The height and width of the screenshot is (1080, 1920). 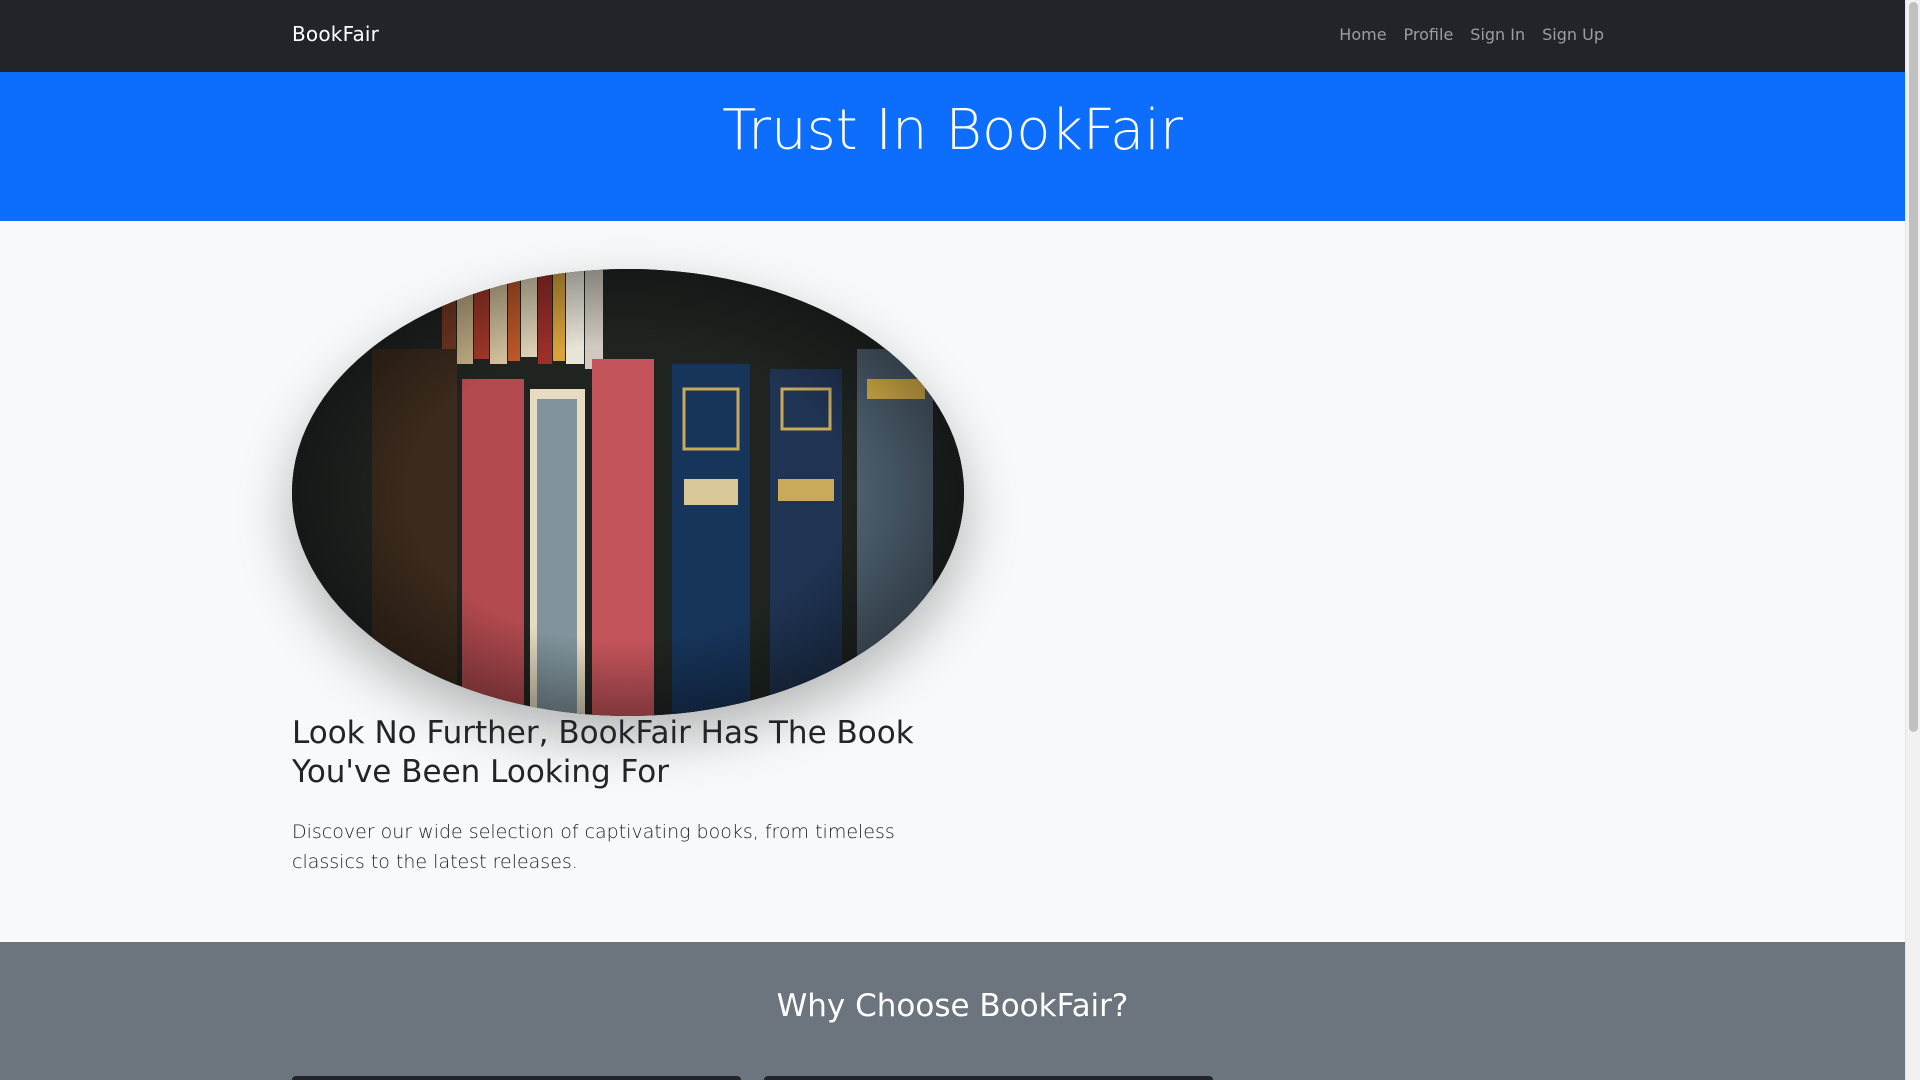 I want to click on page-scrollbar, so click(x=1912, y=540).